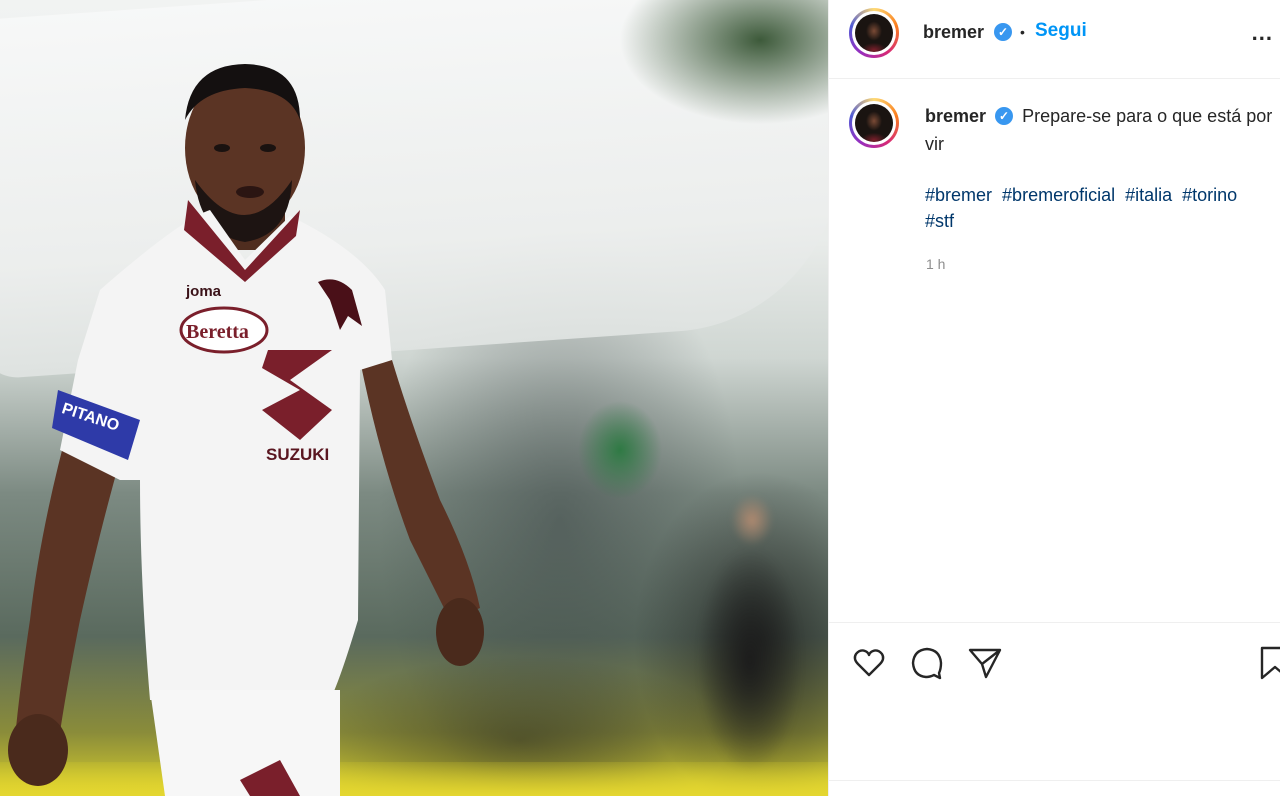 The image size is (1280, 796). I want to click on send-icon, so click(985, 663).